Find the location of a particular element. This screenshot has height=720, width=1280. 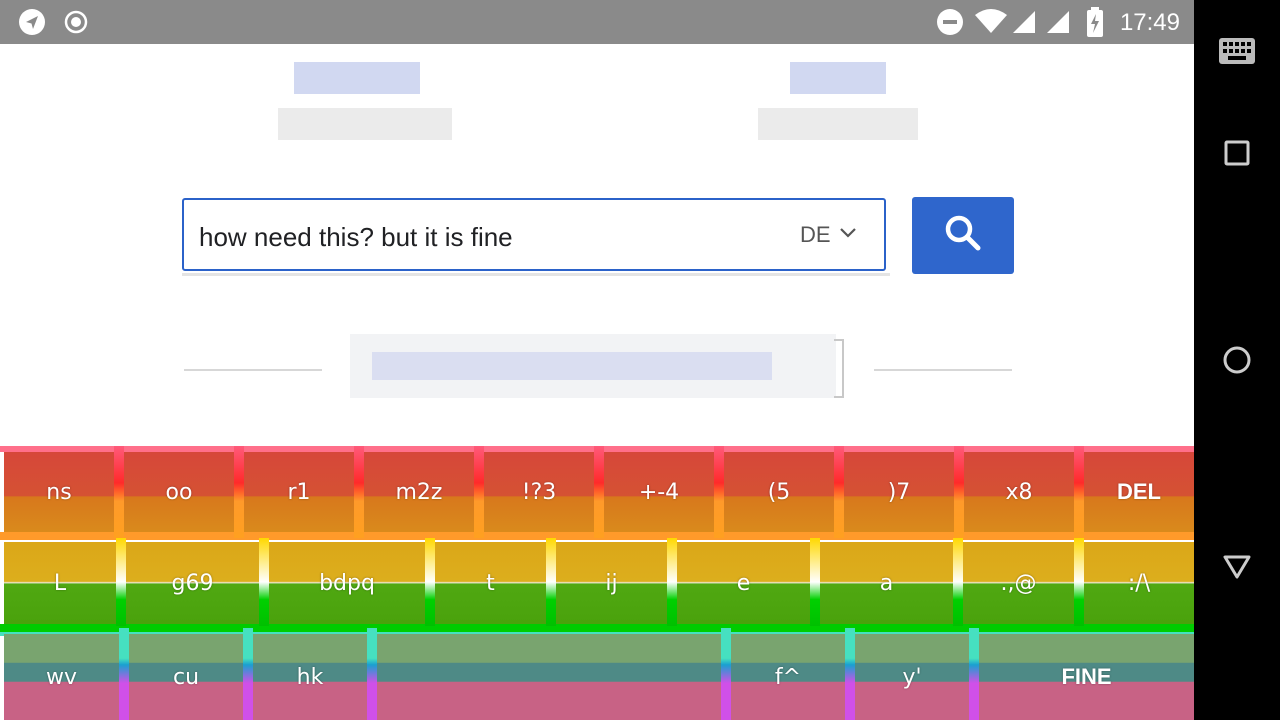

key-a: a is located at coordinates (886, 583).